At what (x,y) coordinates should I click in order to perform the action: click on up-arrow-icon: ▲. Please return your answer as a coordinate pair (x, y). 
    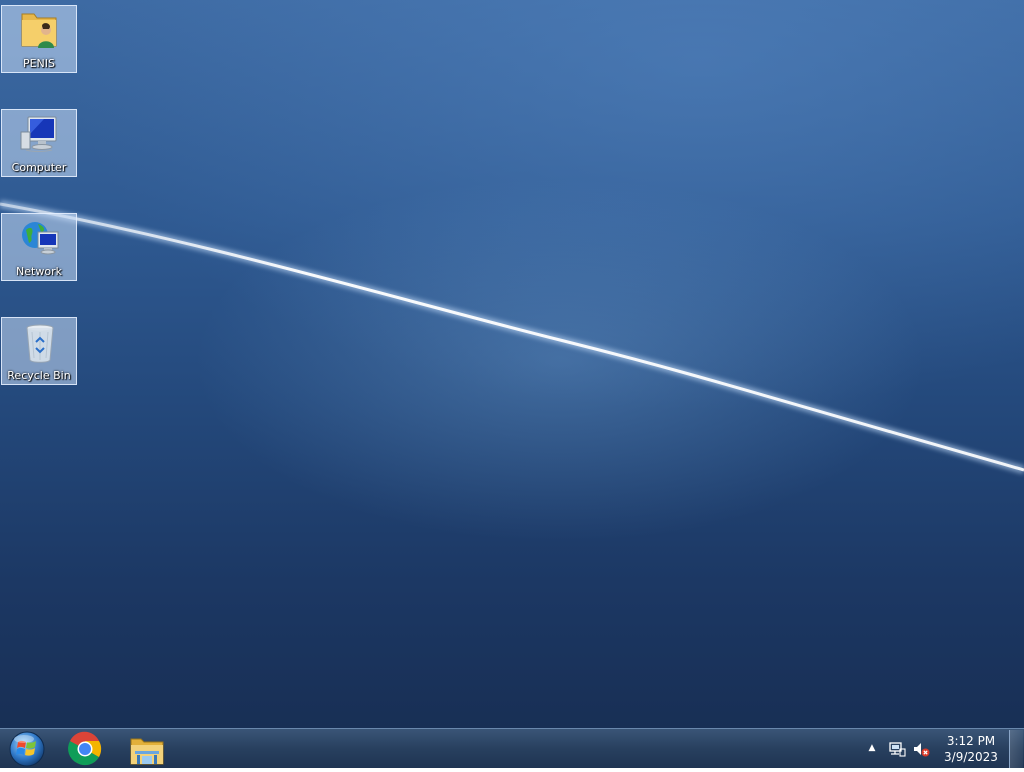
    Looking at the image, I should click on (872, 748).